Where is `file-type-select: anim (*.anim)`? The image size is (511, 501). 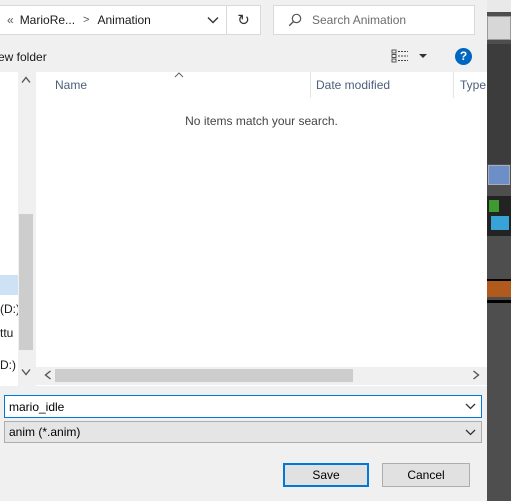 file-type-select: anim (*.anim) is located at coordinates (243, 432).